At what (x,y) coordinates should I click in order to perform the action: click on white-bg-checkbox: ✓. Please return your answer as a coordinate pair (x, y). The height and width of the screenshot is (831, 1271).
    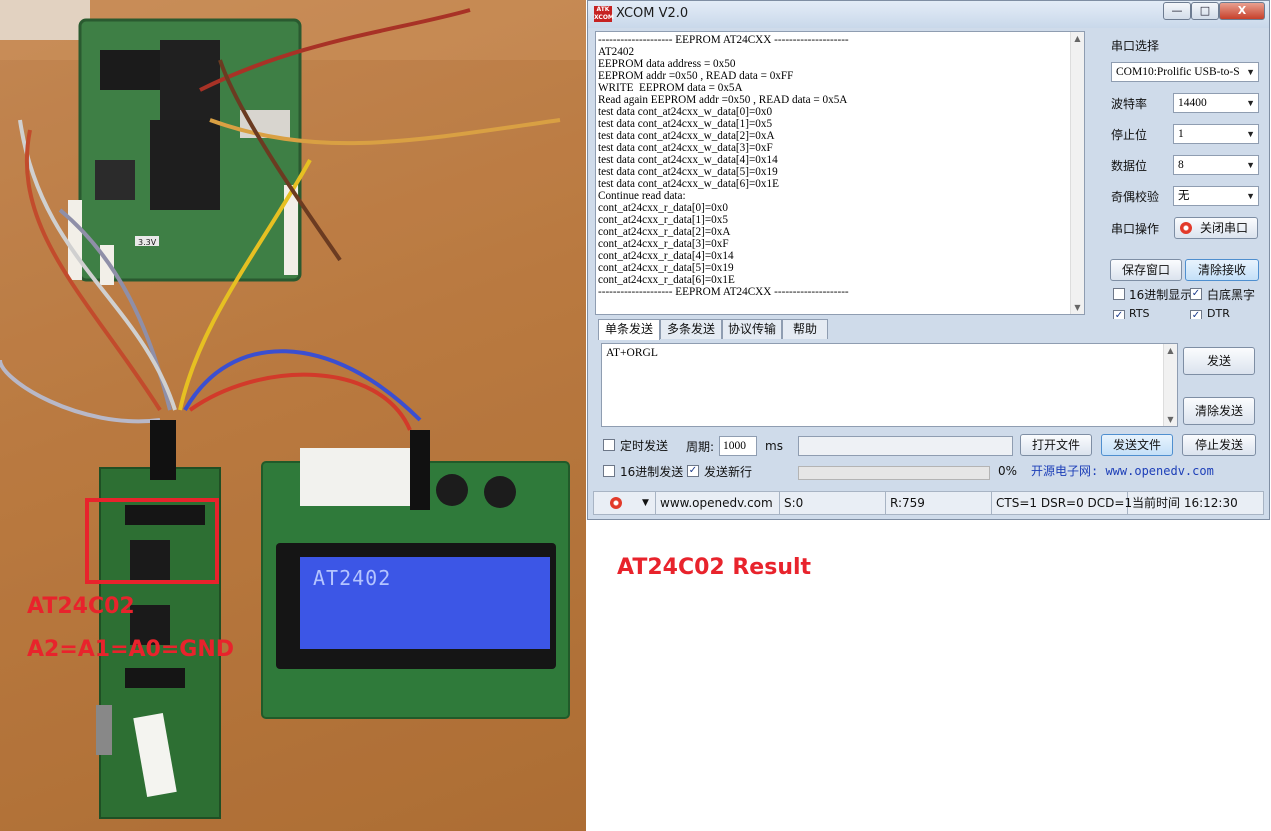
    Looking at the image, I should click on (1196, 294).